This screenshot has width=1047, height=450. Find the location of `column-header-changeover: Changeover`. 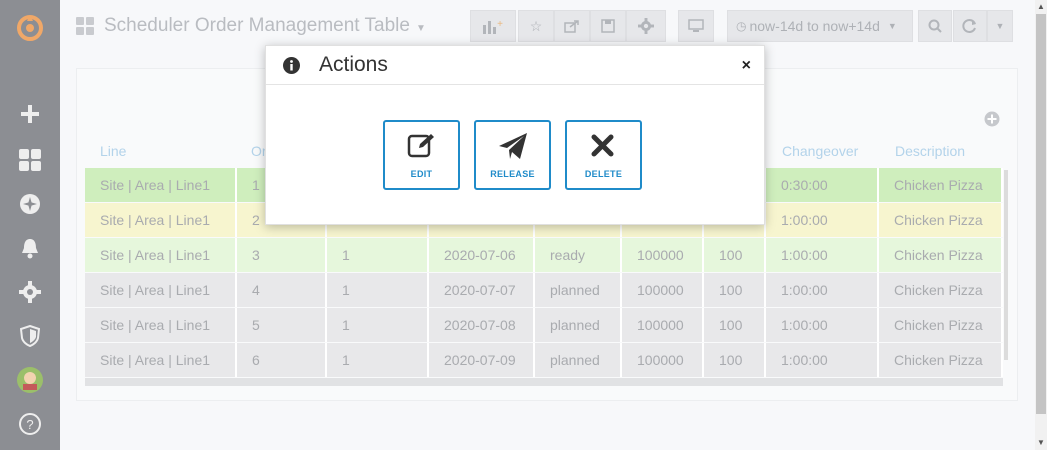

column-header-changeover: Changeover is located at coordinates (820, 151).